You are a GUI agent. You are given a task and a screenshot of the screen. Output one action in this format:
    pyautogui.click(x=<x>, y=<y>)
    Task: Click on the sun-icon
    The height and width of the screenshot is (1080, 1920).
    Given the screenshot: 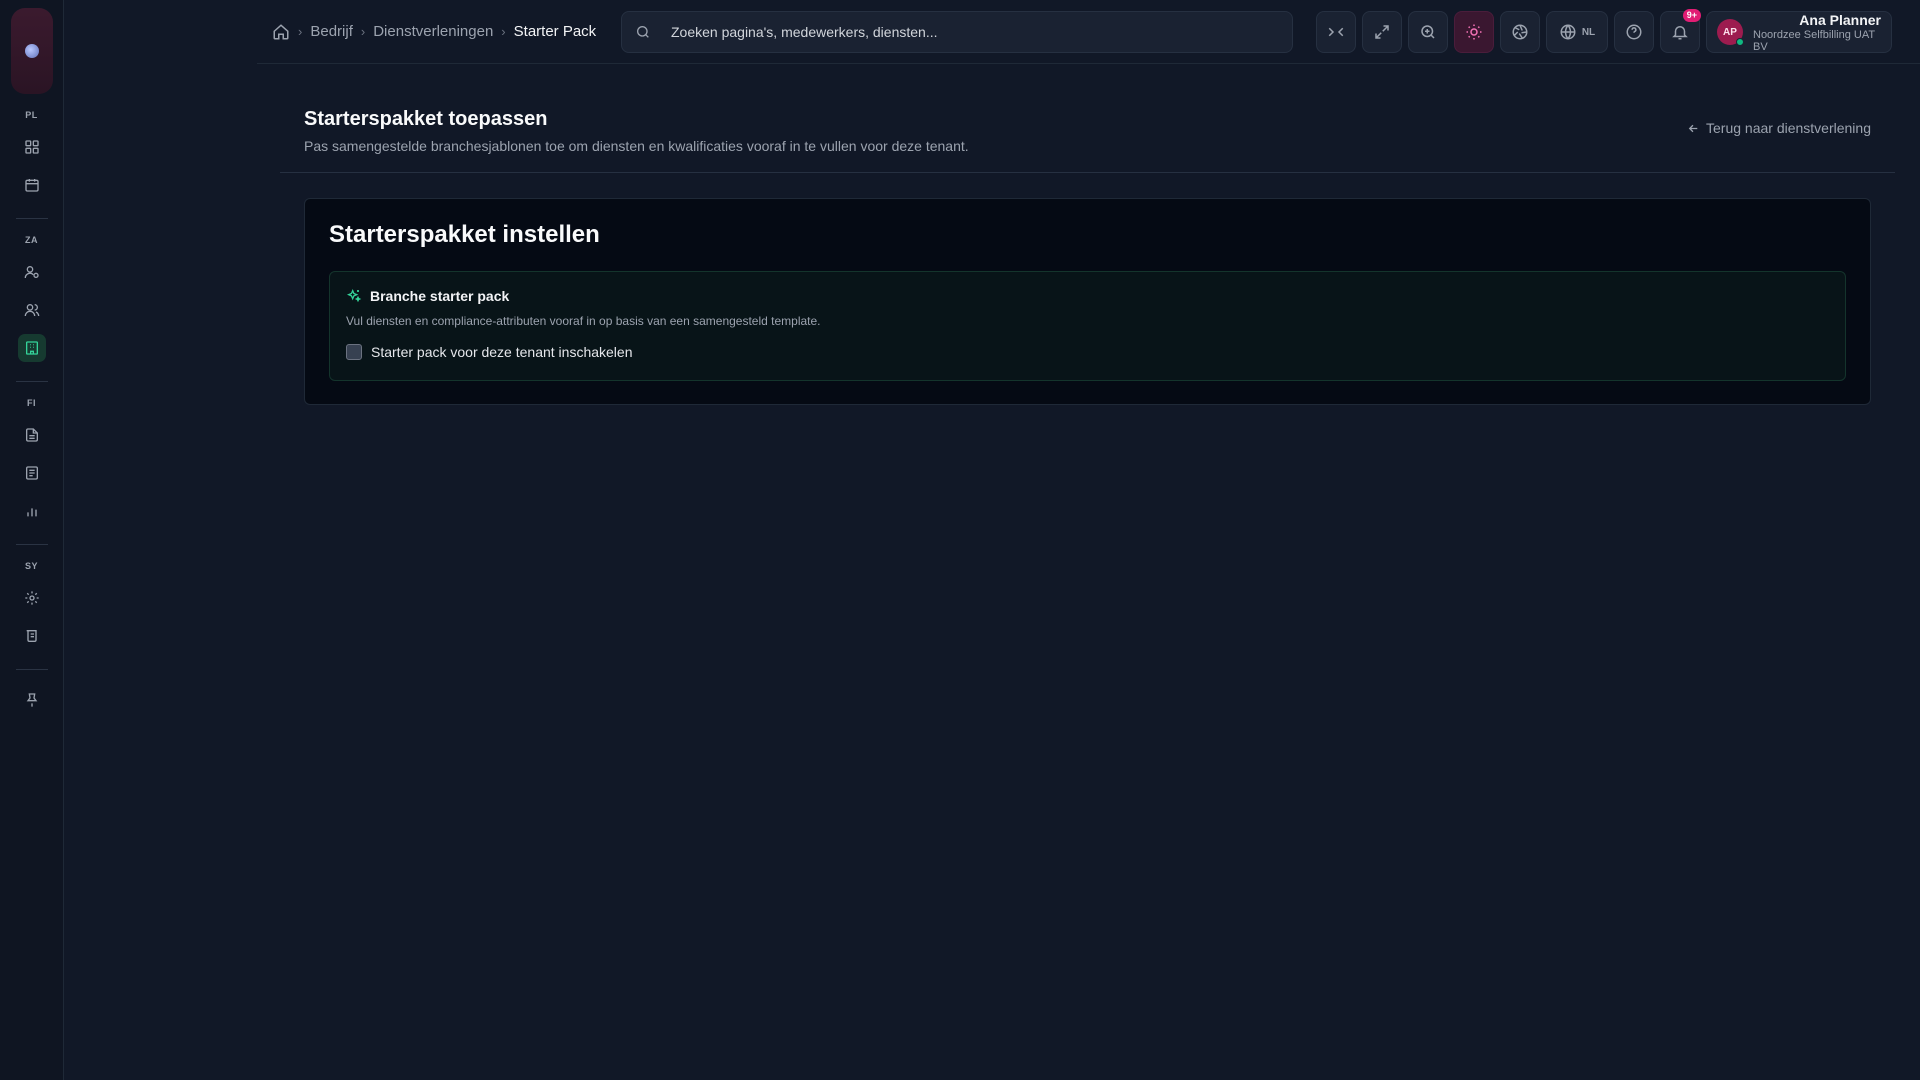 What is the action you would take?
    pyautogui.click(x=1474, y=32)
    